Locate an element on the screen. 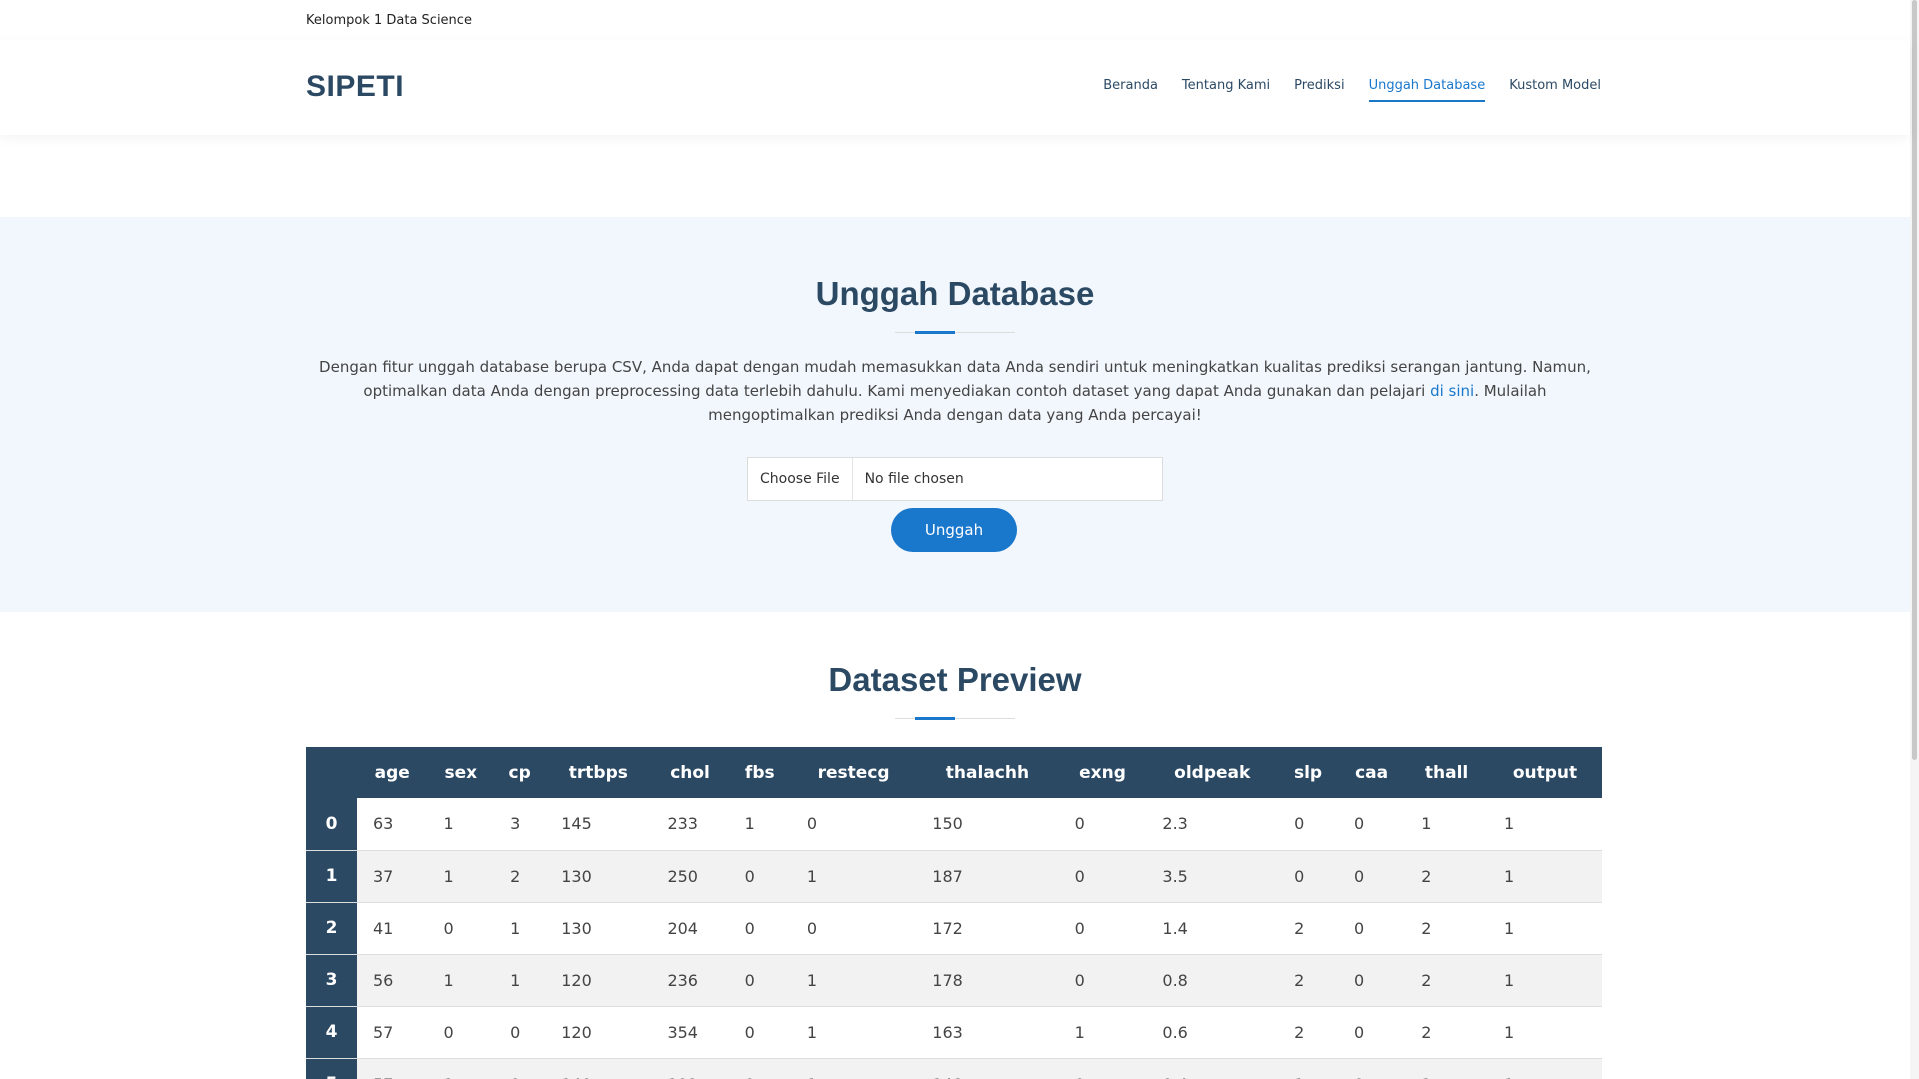 The width and height of the screenshot is (1919, 1079). table-row: 1 37 1 2 130 250 0 1 187 0 3.5 0 0 2 1 is located at coordinates (954, 876).